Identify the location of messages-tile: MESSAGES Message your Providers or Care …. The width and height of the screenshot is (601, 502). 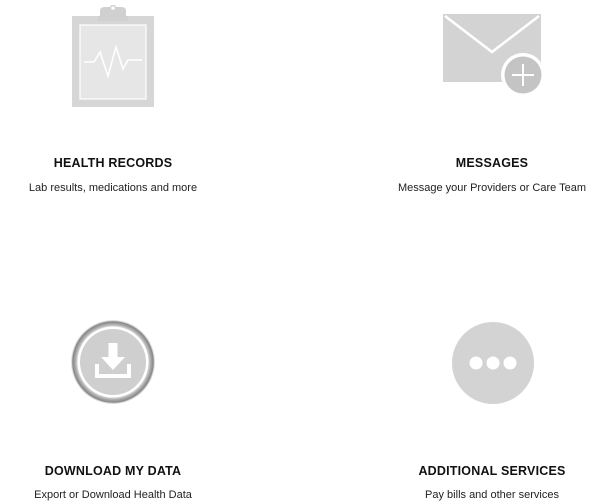
(492, 100).